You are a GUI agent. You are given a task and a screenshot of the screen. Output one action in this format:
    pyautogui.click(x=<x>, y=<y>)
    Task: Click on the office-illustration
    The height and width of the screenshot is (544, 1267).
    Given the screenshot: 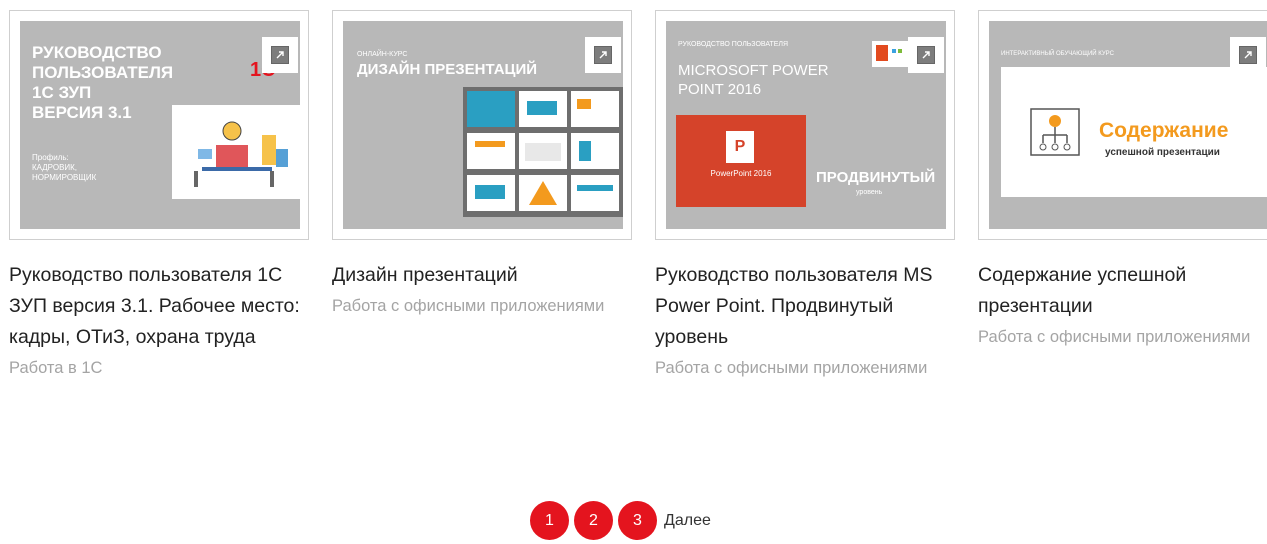 What is the action you would take?
    pyautogui.click(x=236, y=152)
    